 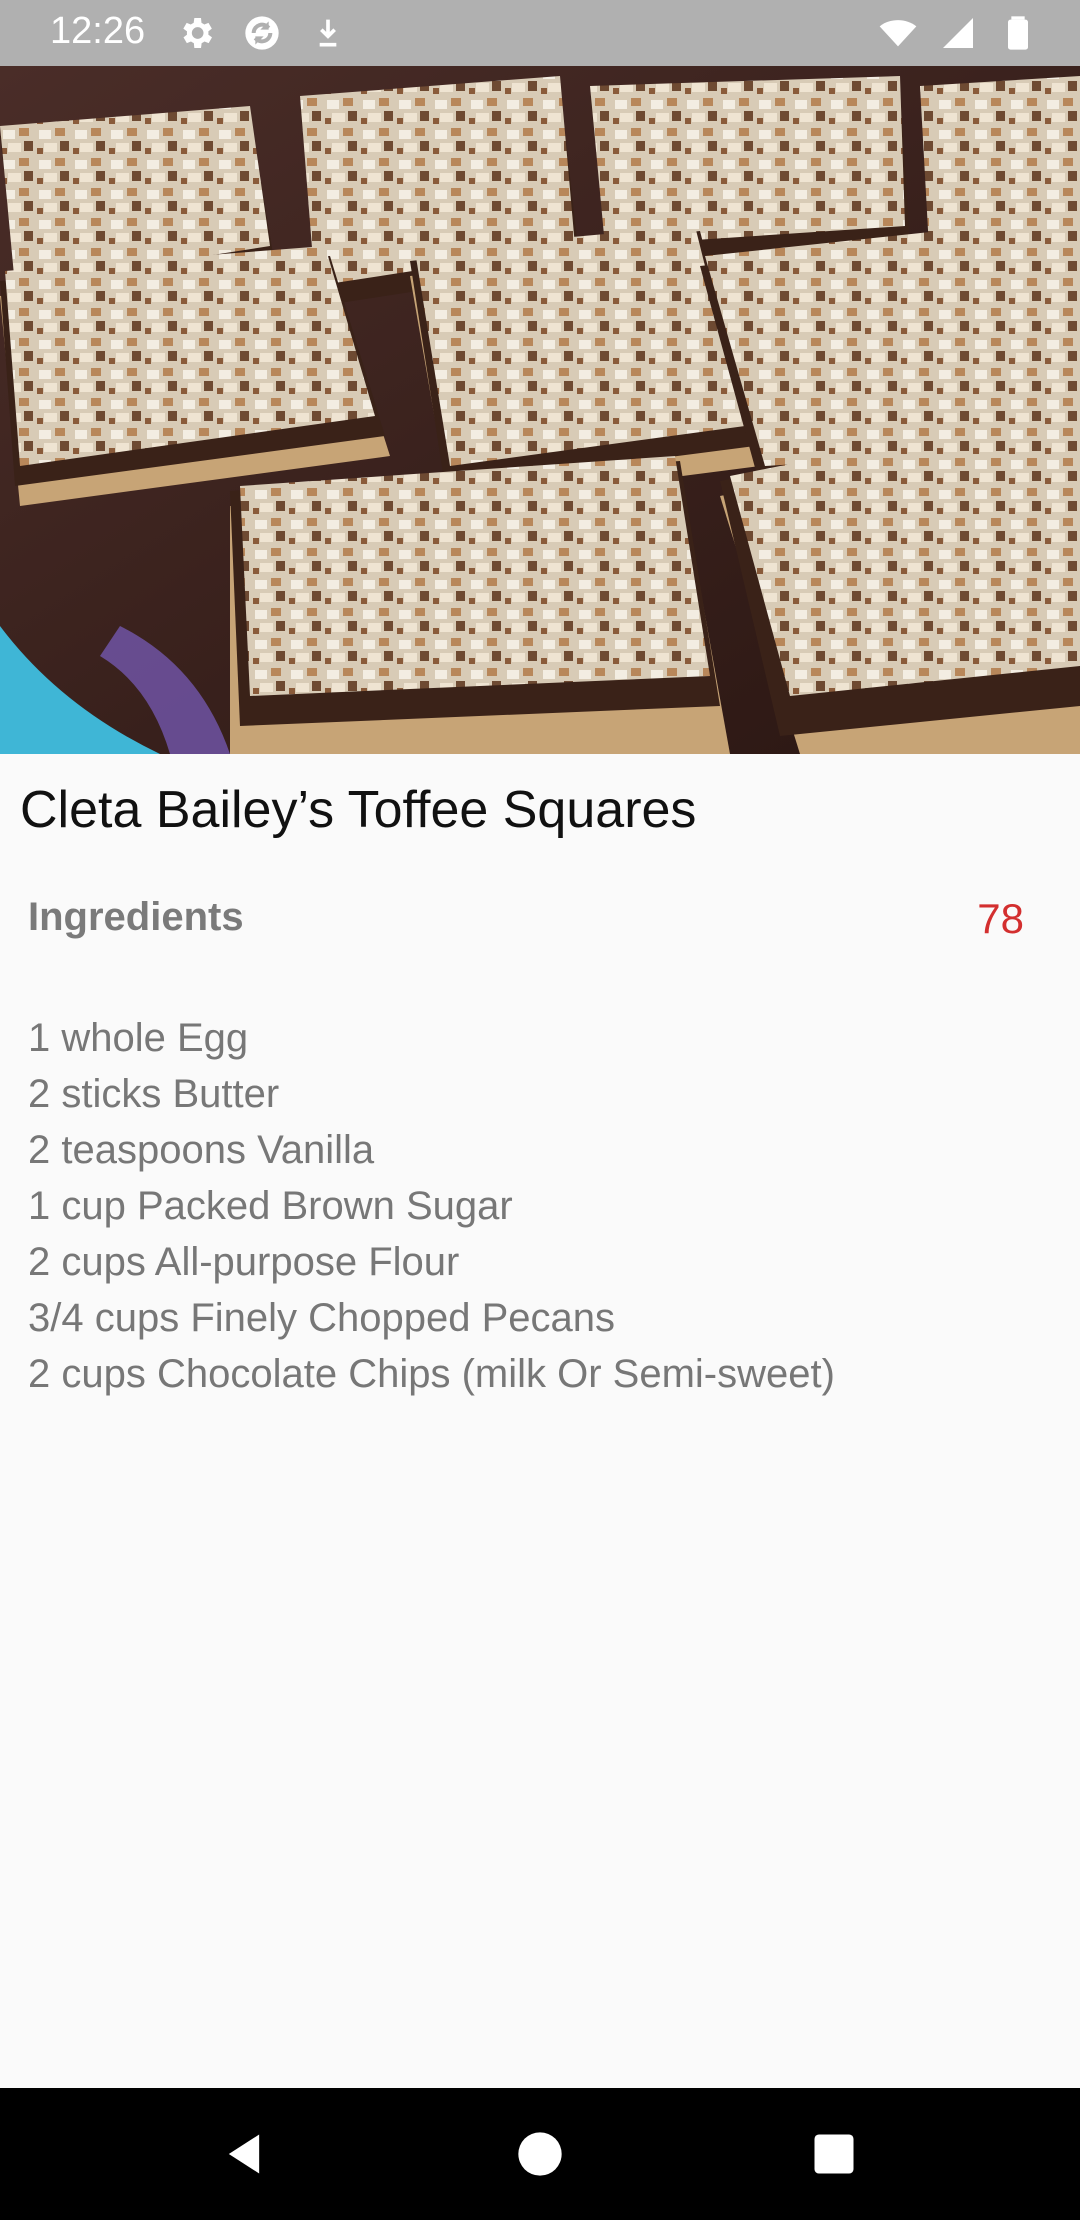 What do you see at coordinates (1018, 33) in the screenshot?
I see `battery-icon` at bounding box center [1018, 33].